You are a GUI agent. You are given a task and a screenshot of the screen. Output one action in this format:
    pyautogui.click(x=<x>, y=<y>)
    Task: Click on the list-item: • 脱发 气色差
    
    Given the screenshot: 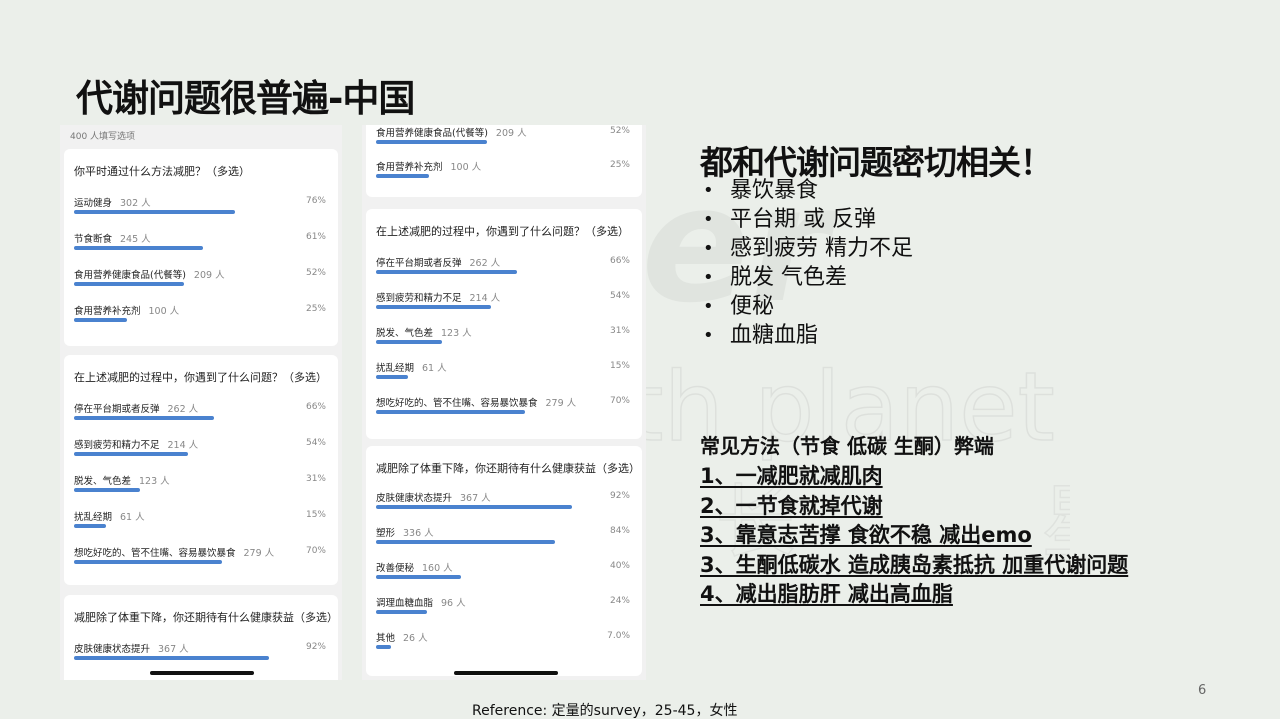 What is the action you would take?
    pyautogui.click(x=775, y=277)
    